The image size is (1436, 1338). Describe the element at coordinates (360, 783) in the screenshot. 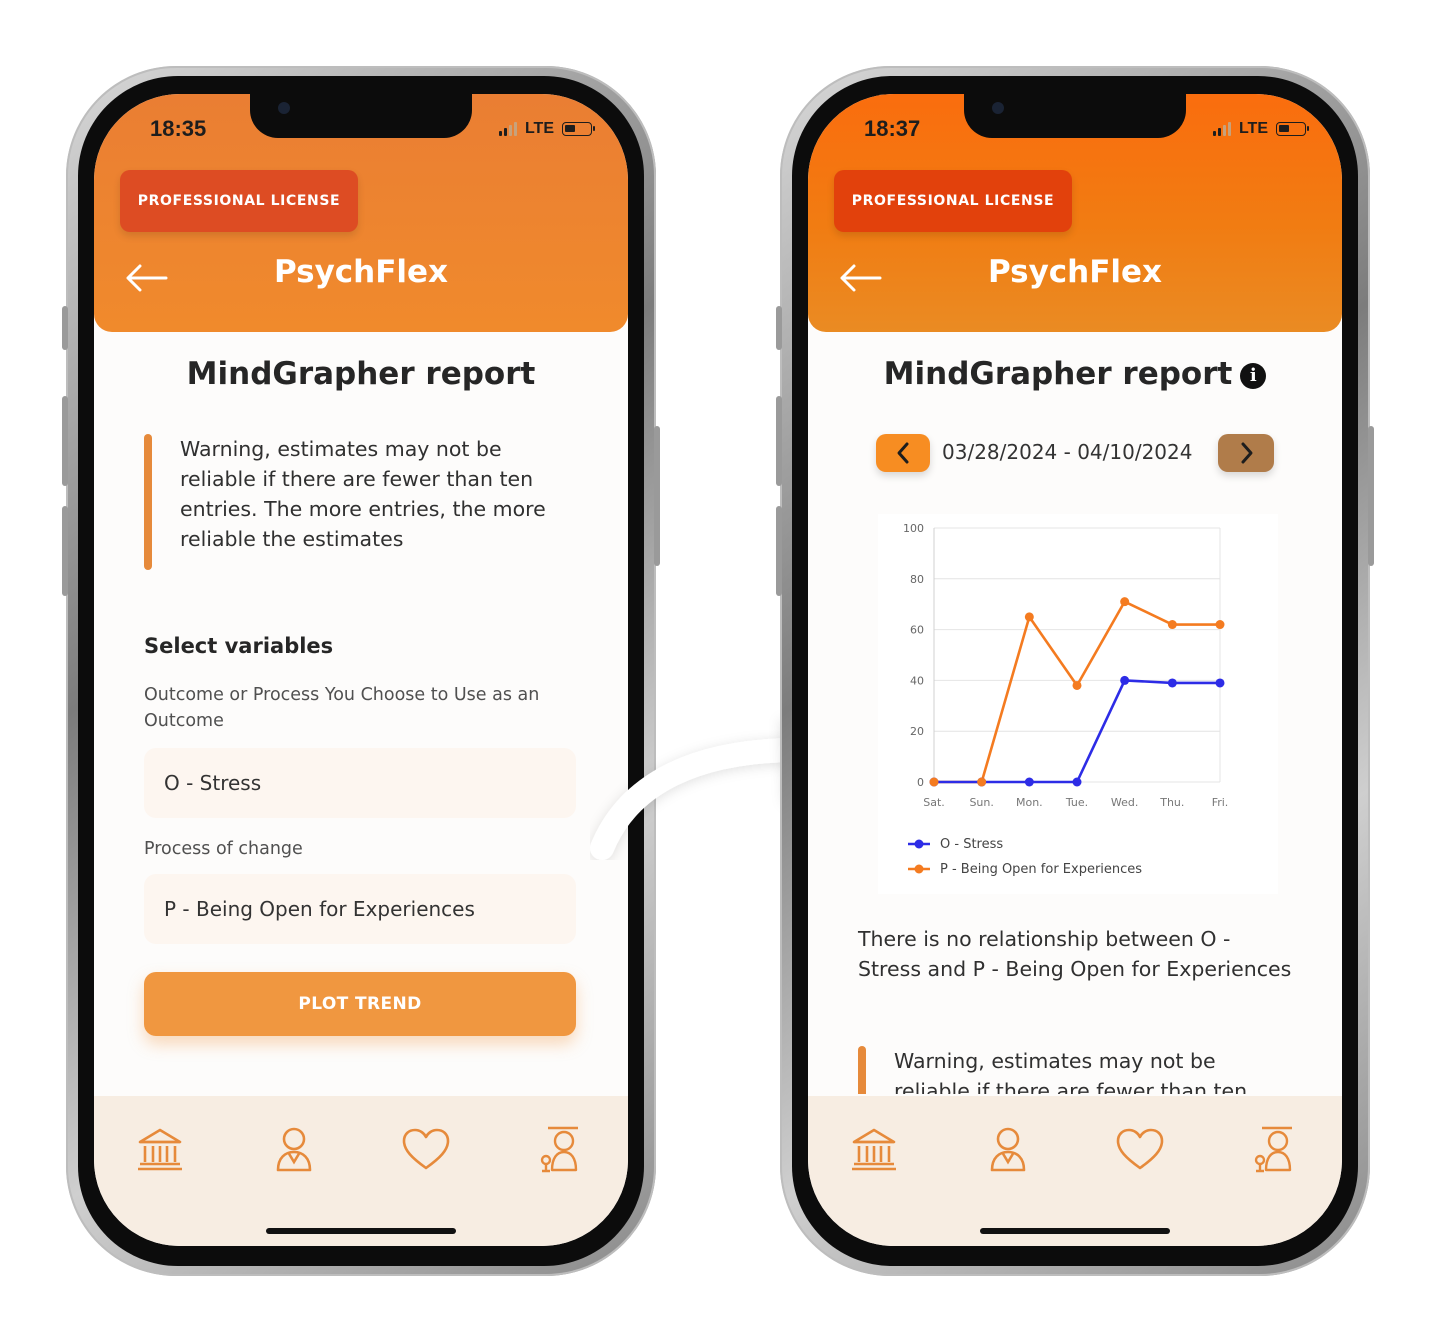

I see `outcome-select: O - Stress` at that location.